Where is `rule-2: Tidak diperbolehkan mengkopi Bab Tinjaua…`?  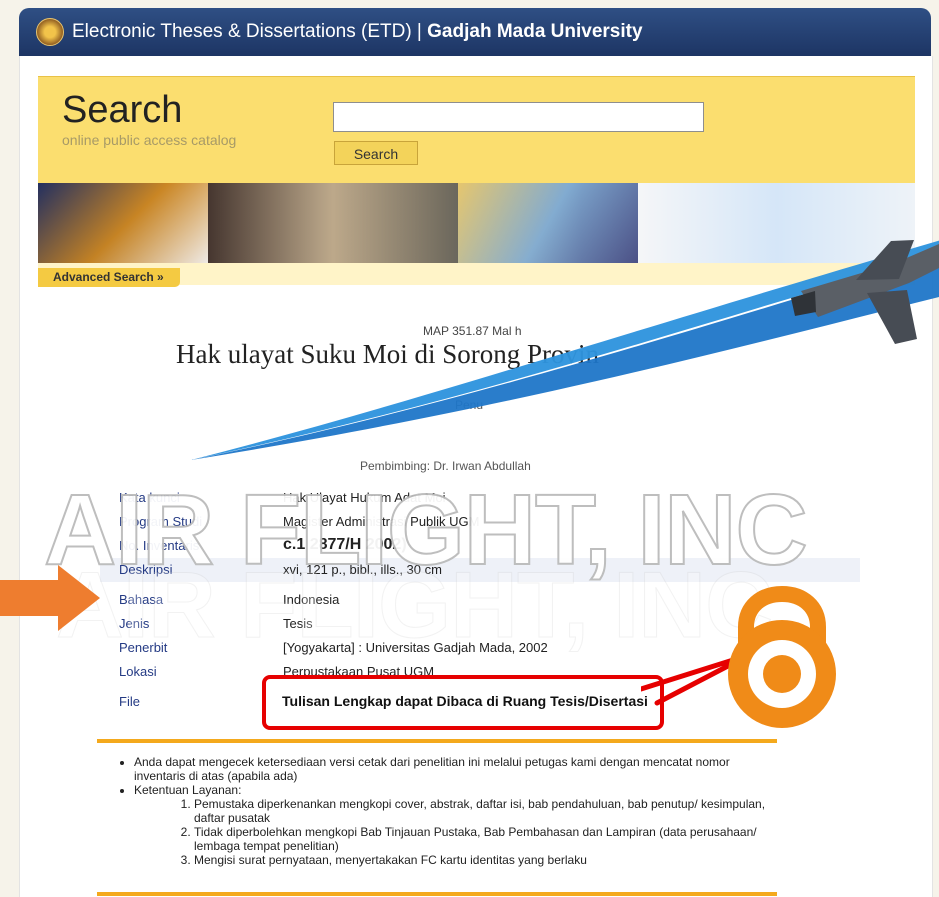
rule-2: Tidak diperbolehkan mengkopi Bab Tinjaua… is located at coordinates (480, 839).